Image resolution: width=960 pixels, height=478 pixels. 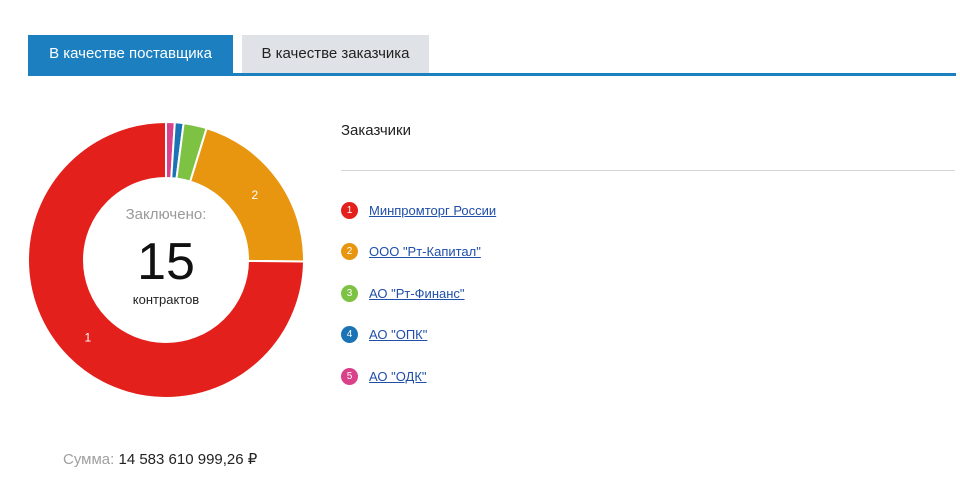 I want to click on legend-link-customer: АО "ОПК", so click(x=398, y=334).